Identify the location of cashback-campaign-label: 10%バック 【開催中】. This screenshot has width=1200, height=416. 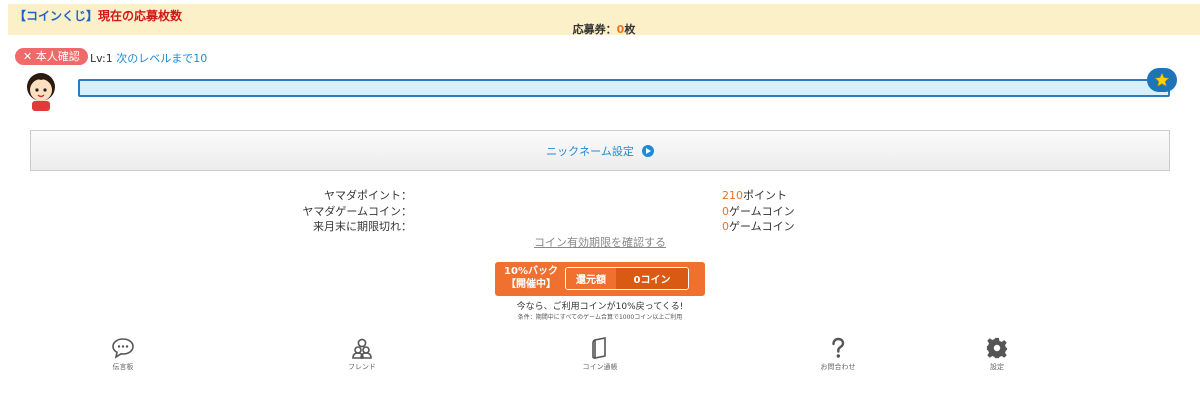
(531, 278).